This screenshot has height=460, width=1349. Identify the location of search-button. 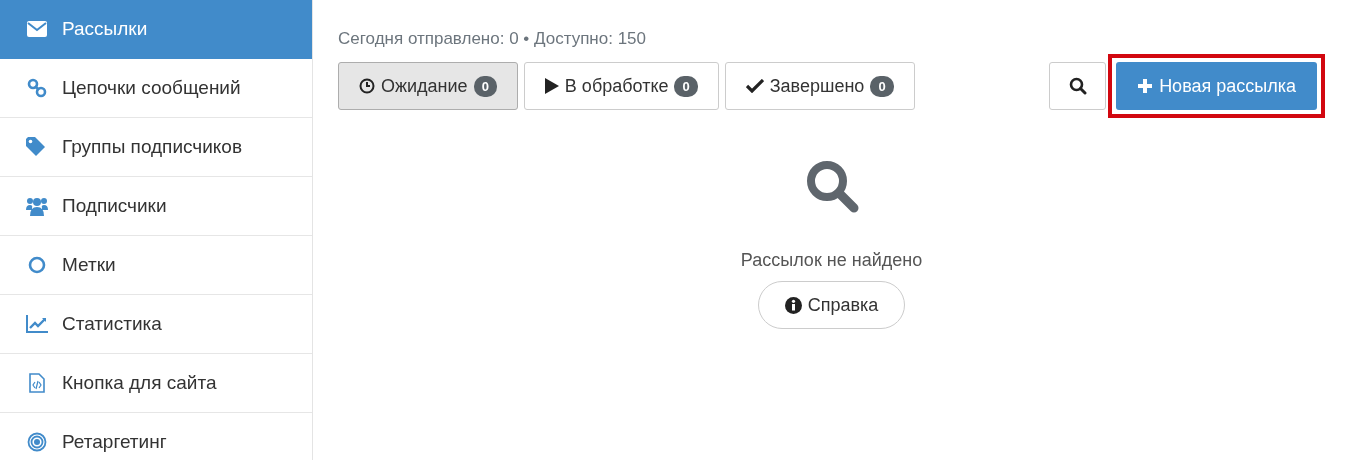
(1078, 86).